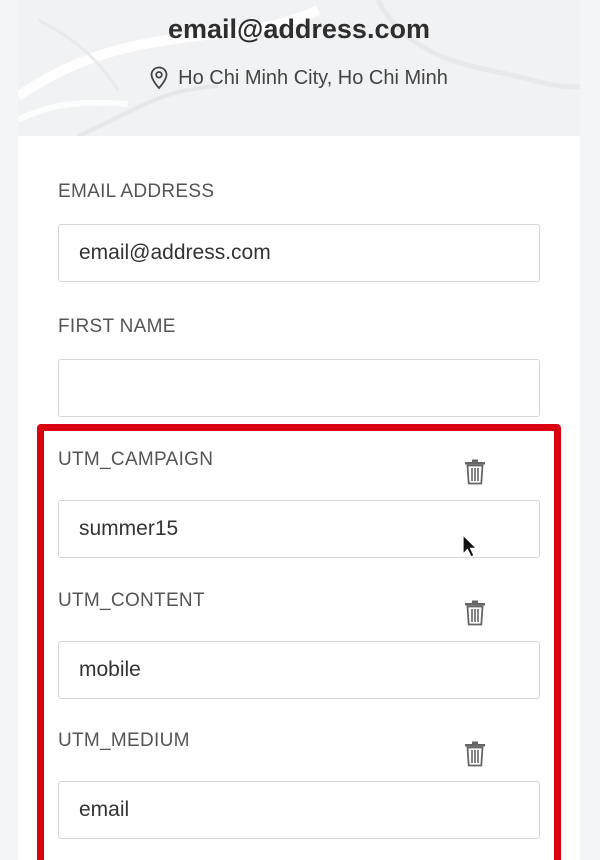 The width and height of the screenshot is (600, 860). Describe the element at coordinates (159, 78) in the screenshot. I see `map-pin-icon` at that location.